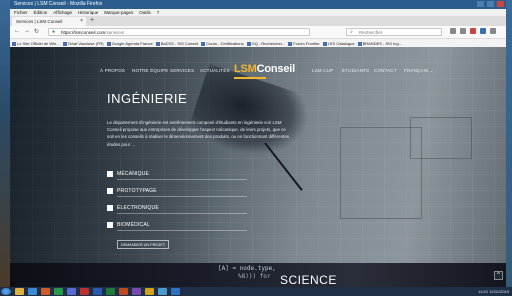  Describe the element at coordinates (250, 78) in the screenshot. I see `logo-underline` at that location.